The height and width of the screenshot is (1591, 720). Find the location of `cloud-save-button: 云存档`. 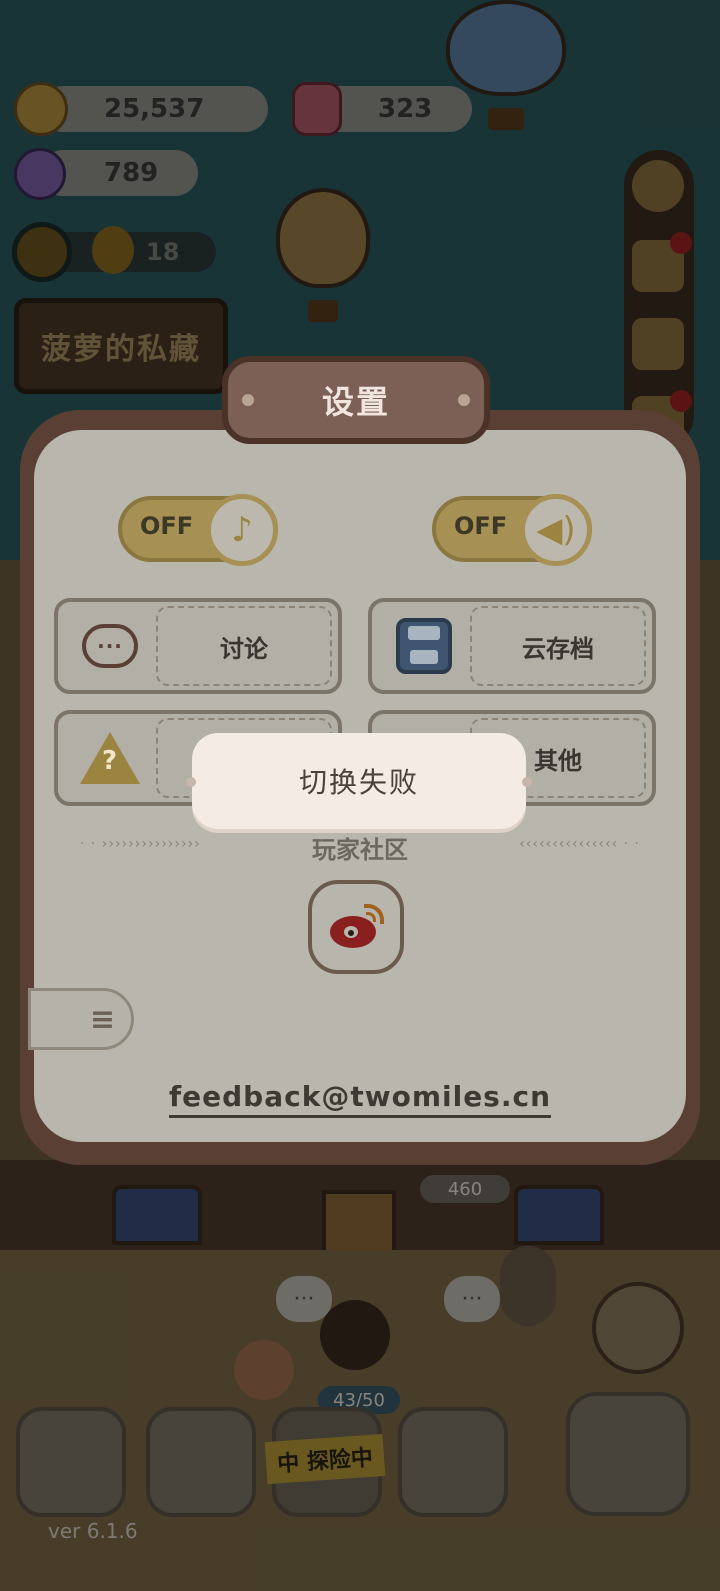

cloud-save-button: 云存档 is located at coordinates (512, 646).